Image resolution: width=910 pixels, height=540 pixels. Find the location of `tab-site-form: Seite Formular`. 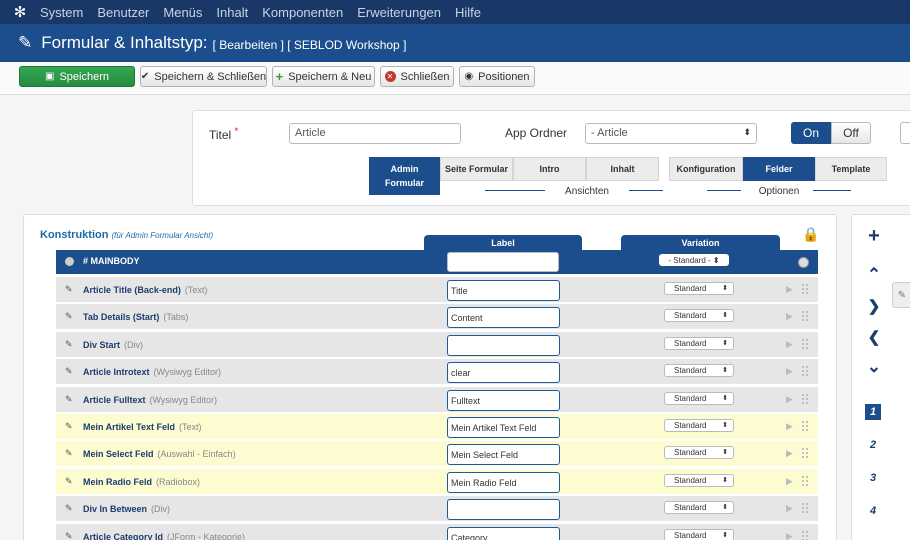

tab-site-form: Seite Formular is located at coordinates (476, 169).